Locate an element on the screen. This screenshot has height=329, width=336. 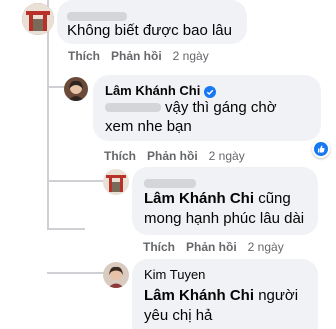
comment-text: yêu chị hả is located at coordinates (178, 315).